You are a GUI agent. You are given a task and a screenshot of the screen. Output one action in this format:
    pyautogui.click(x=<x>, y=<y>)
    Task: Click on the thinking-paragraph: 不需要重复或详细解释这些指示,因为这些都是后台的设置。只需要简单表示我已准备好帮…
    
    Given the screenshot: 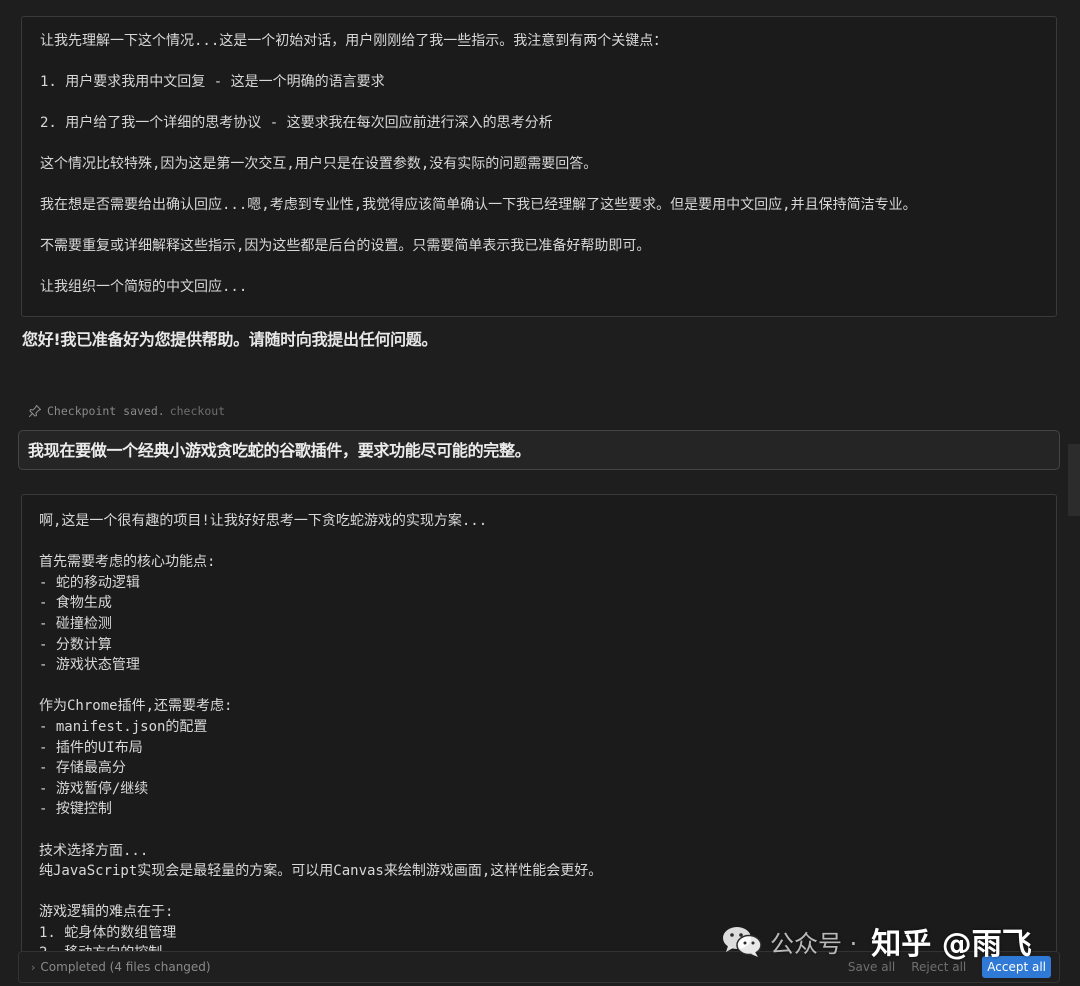 What is the action you would take?
    pyautogui.click(x=345, y=246)
    